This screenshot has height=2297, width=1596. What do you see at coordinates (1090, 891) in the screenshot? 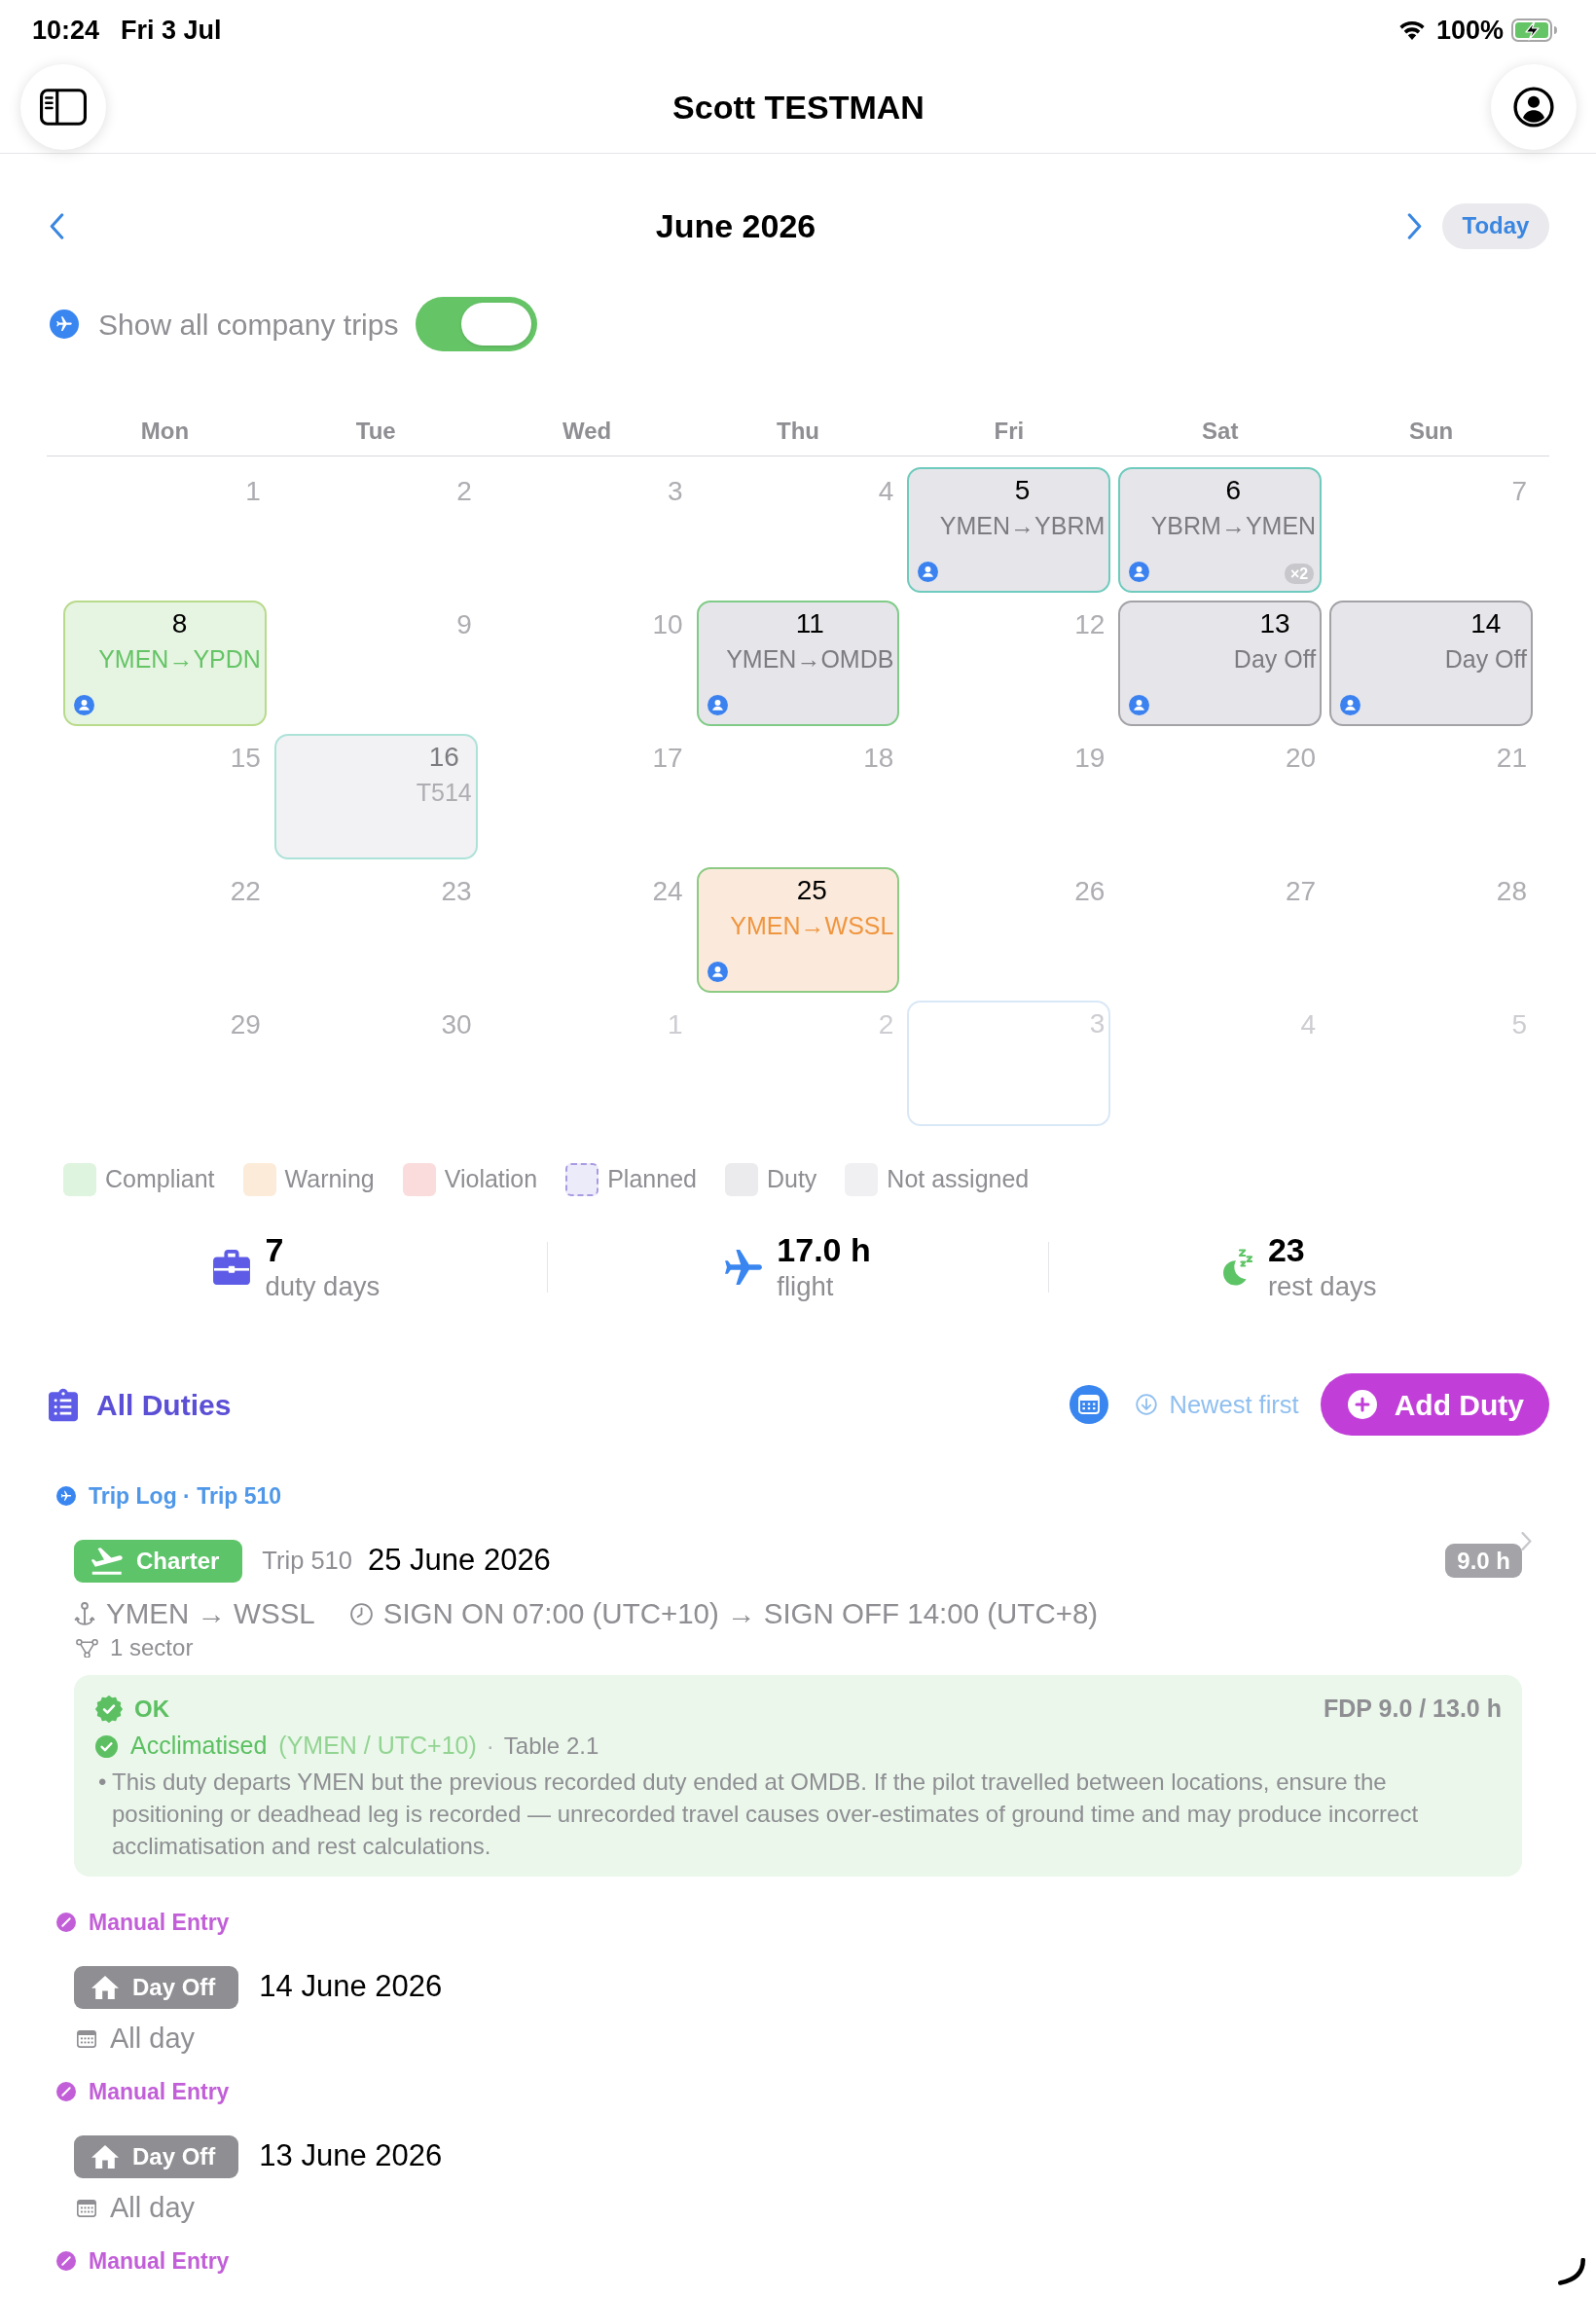
I see `day-number: 26` at bounding box center [1090, 891].